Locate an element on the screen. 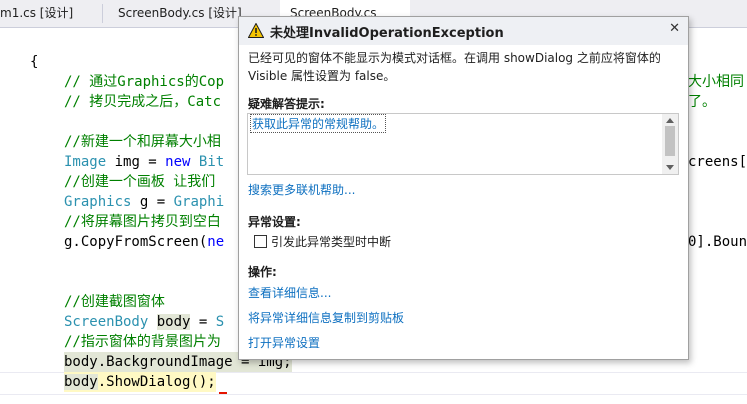 The height and width of the screenshot is (404, 747). tips-scrollbar is located at coordinates (670, 144).